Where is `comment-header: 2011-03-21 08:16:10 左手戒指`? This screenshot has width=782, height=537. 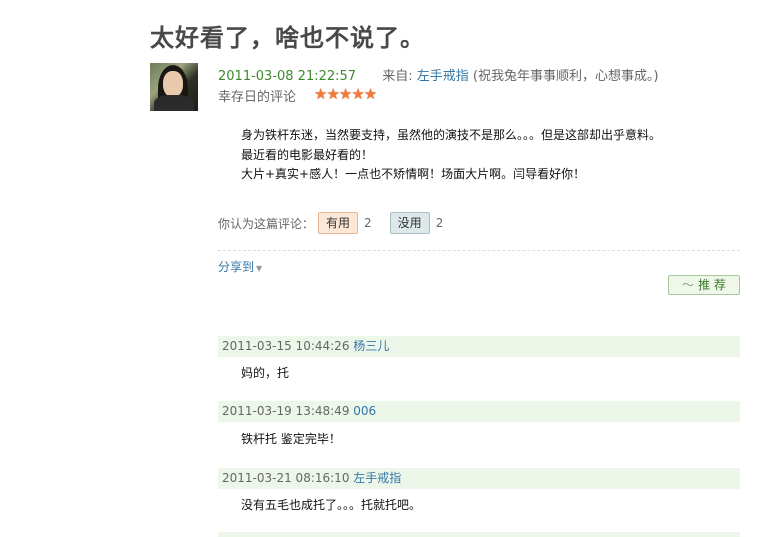 comment-header: 2011-03-21 08:16:10 左手戒指 is located at coordinates (479, 478).